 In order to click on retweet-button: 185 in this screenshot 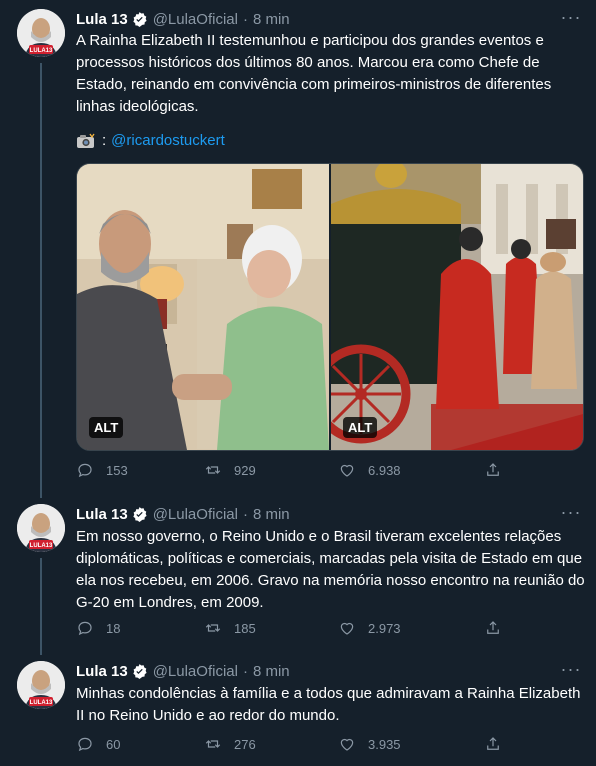, I will do `click(230, 628)`.